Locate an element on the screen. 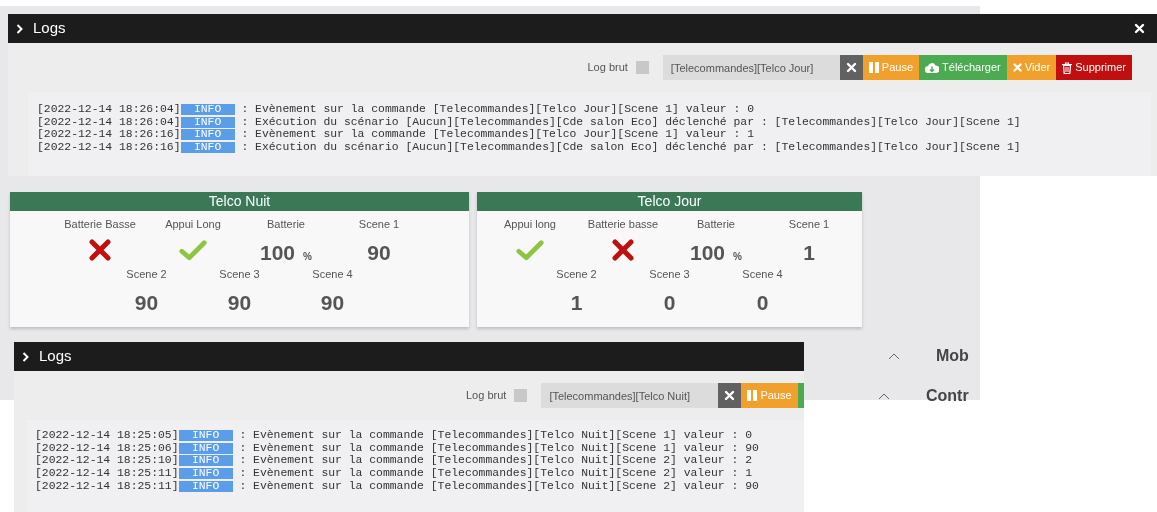  section-title: Mob is located at coordinates (952, 356).